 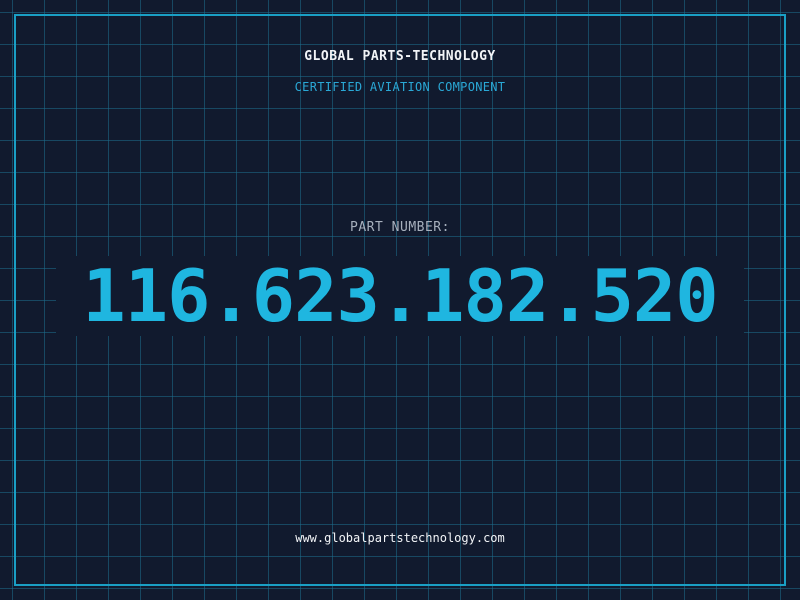 I want to click on website-url: www.globalpartstechnology.com, so click(x=400, y=538).